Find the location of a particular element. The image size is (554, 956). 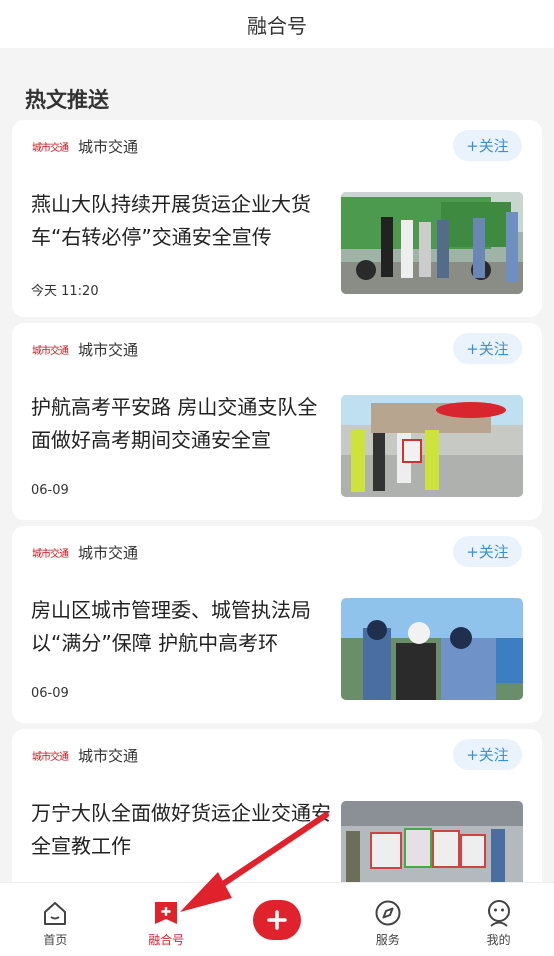

bookmark-plus-icon is located at coordinates (166, 913).